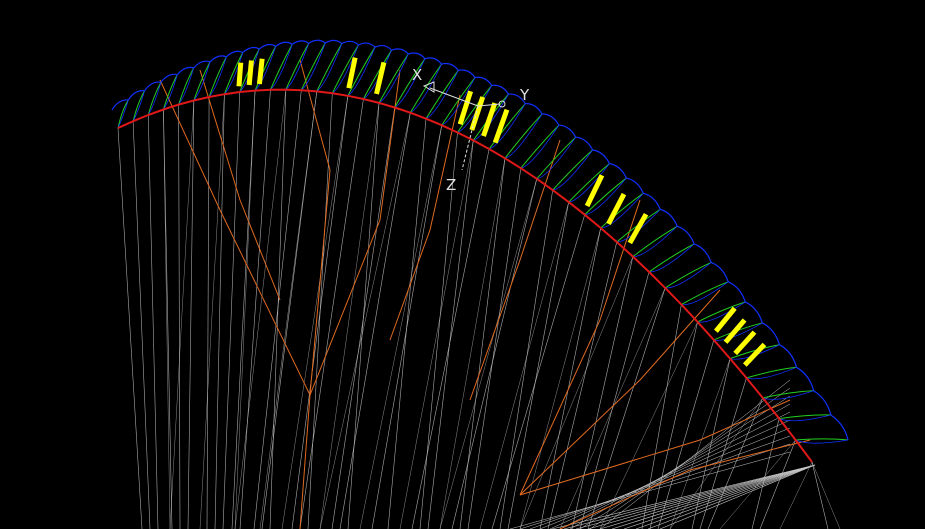  Describe the element at coordinates (428, 87) in the screenshot. I see `x-axis-arrowhead` at that location.